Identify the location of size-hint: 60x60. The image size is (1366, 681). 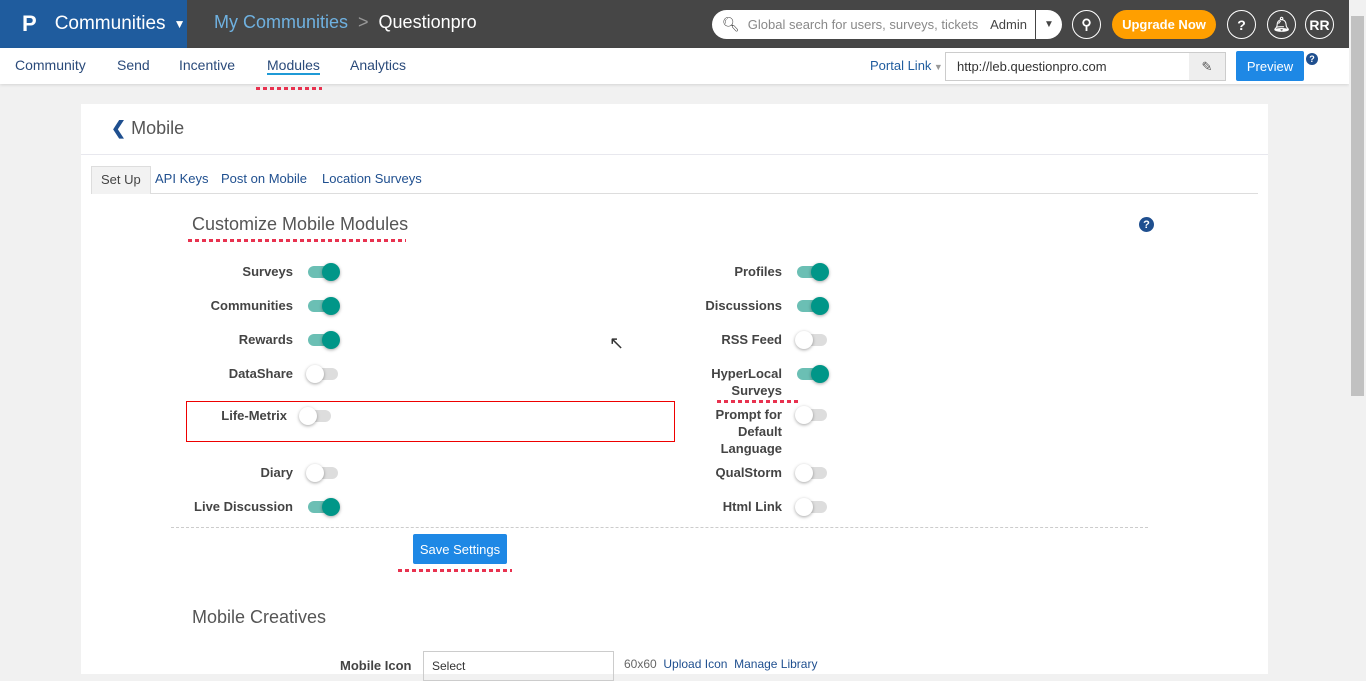
(640, 664).